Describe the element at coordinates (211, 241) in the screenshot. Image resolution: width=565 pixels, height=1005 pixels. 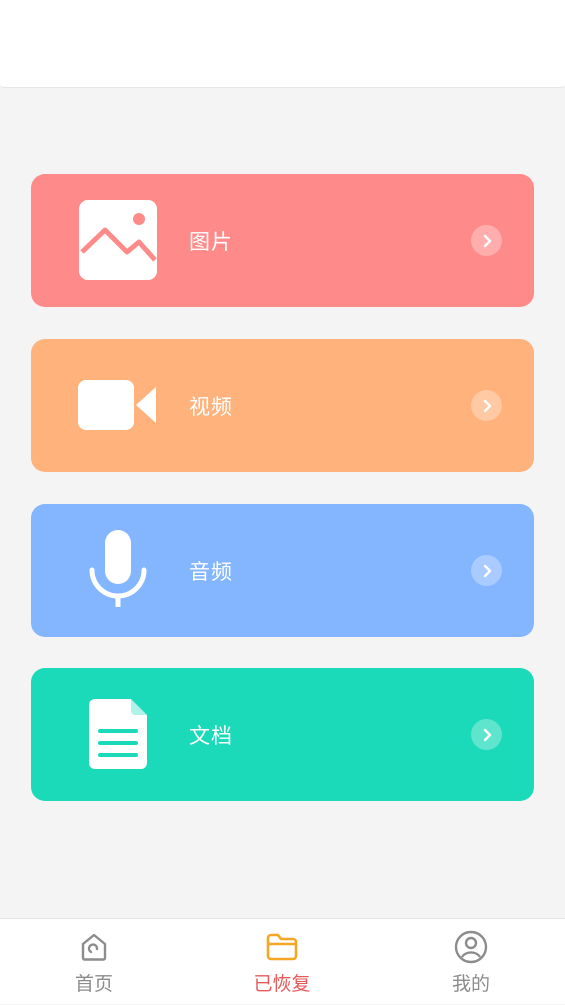
I see `category-label: 图片` at that location.